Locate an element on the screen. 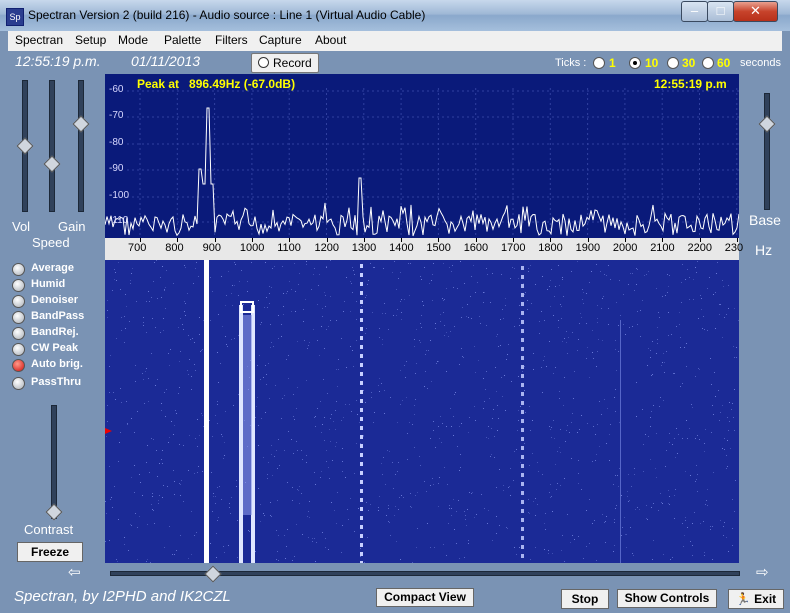  tick-label-30: 30 is located at coordinates (689, 63).